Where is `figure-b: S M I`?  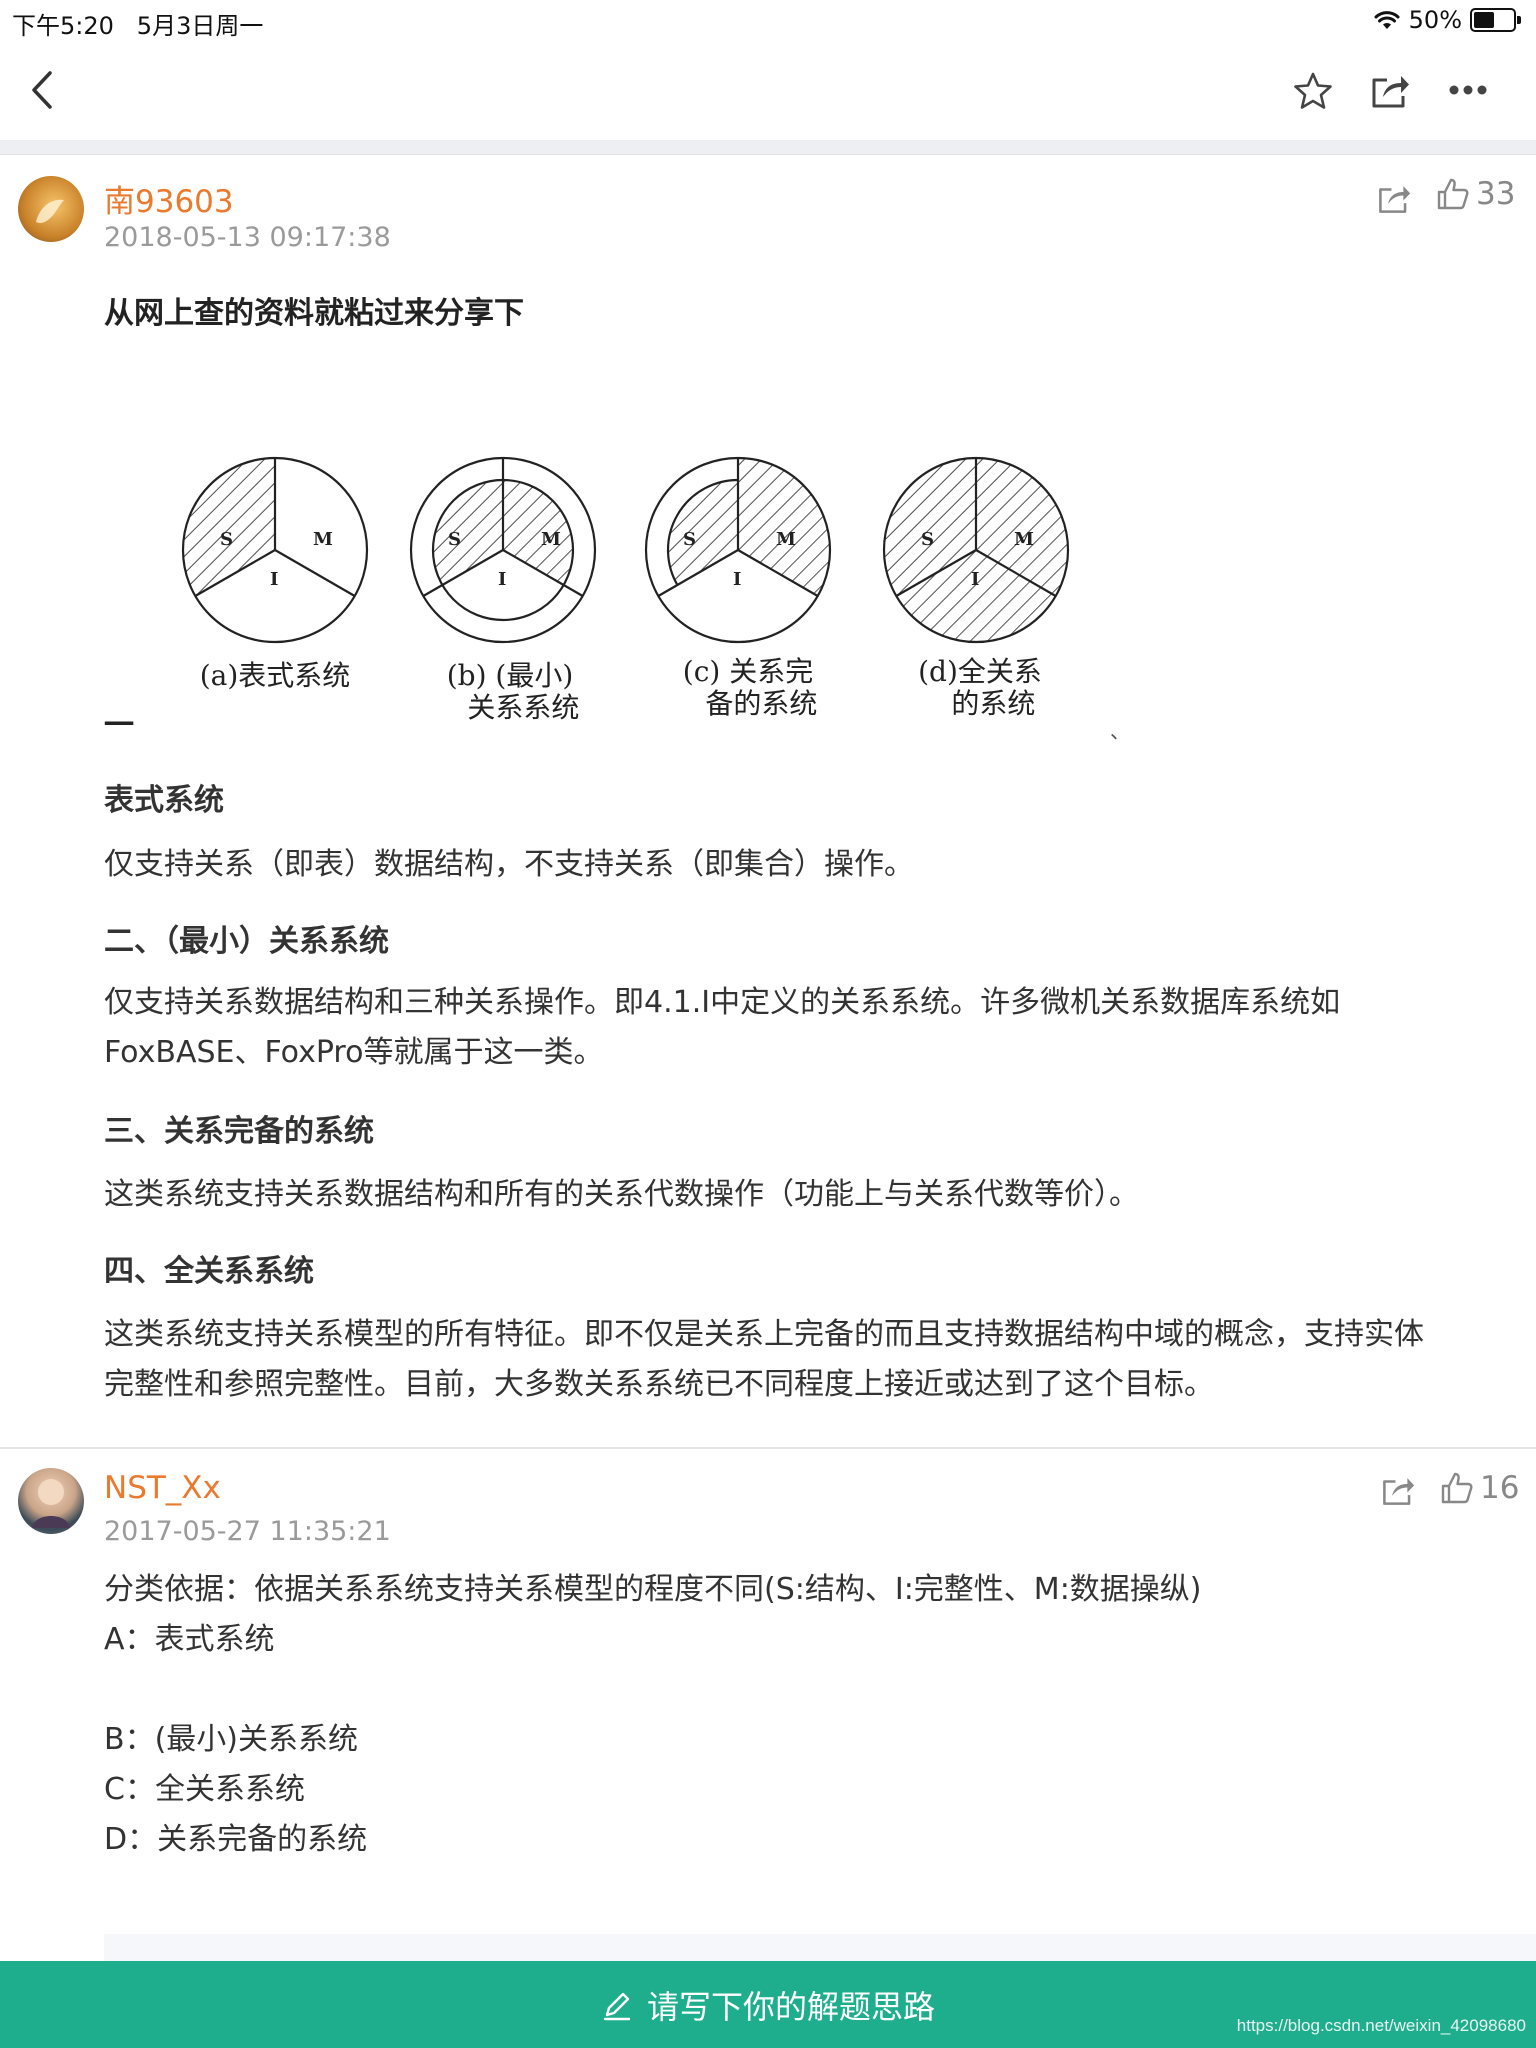 figure-b: S M I is located at coordinates (503, 550).